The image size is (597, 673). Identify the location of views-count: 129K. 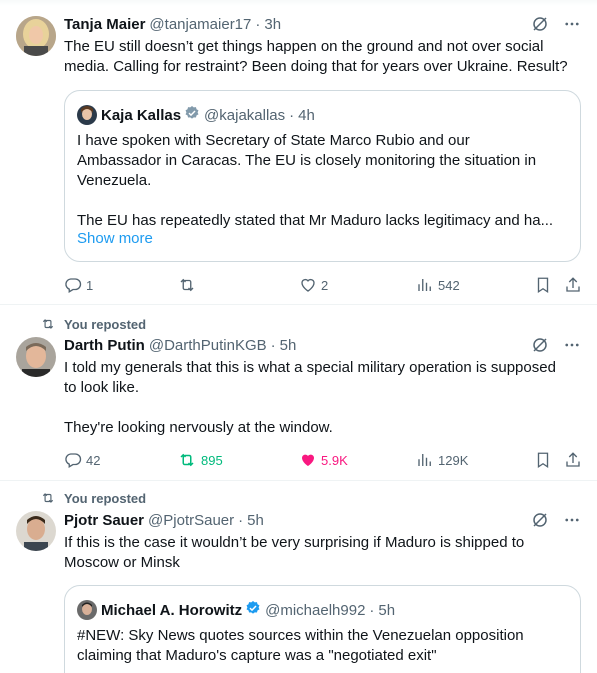
(453, 460).